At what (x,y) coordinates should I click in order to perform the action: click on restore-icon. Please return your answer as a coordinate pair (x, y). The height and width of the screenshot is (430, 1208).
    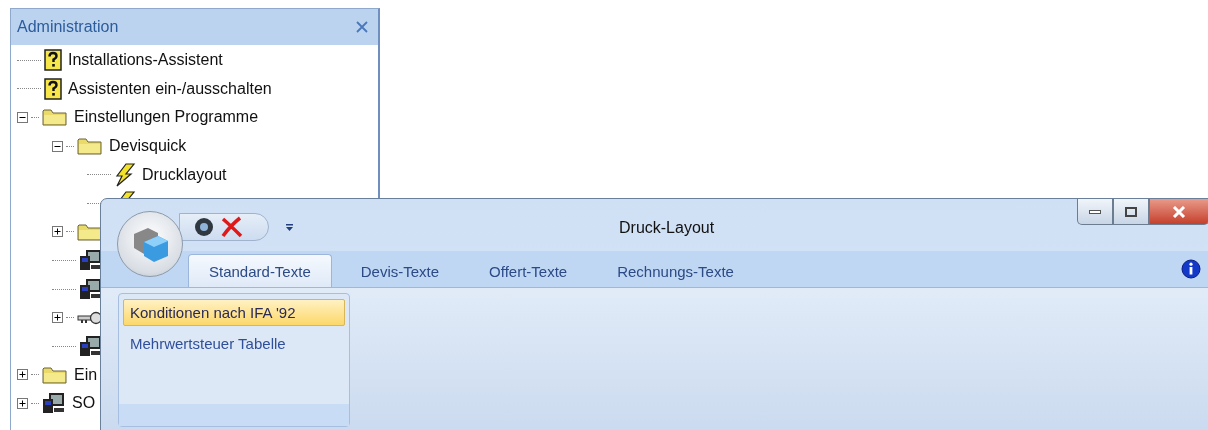
    Looking at the image, I should click on (1131, 211).